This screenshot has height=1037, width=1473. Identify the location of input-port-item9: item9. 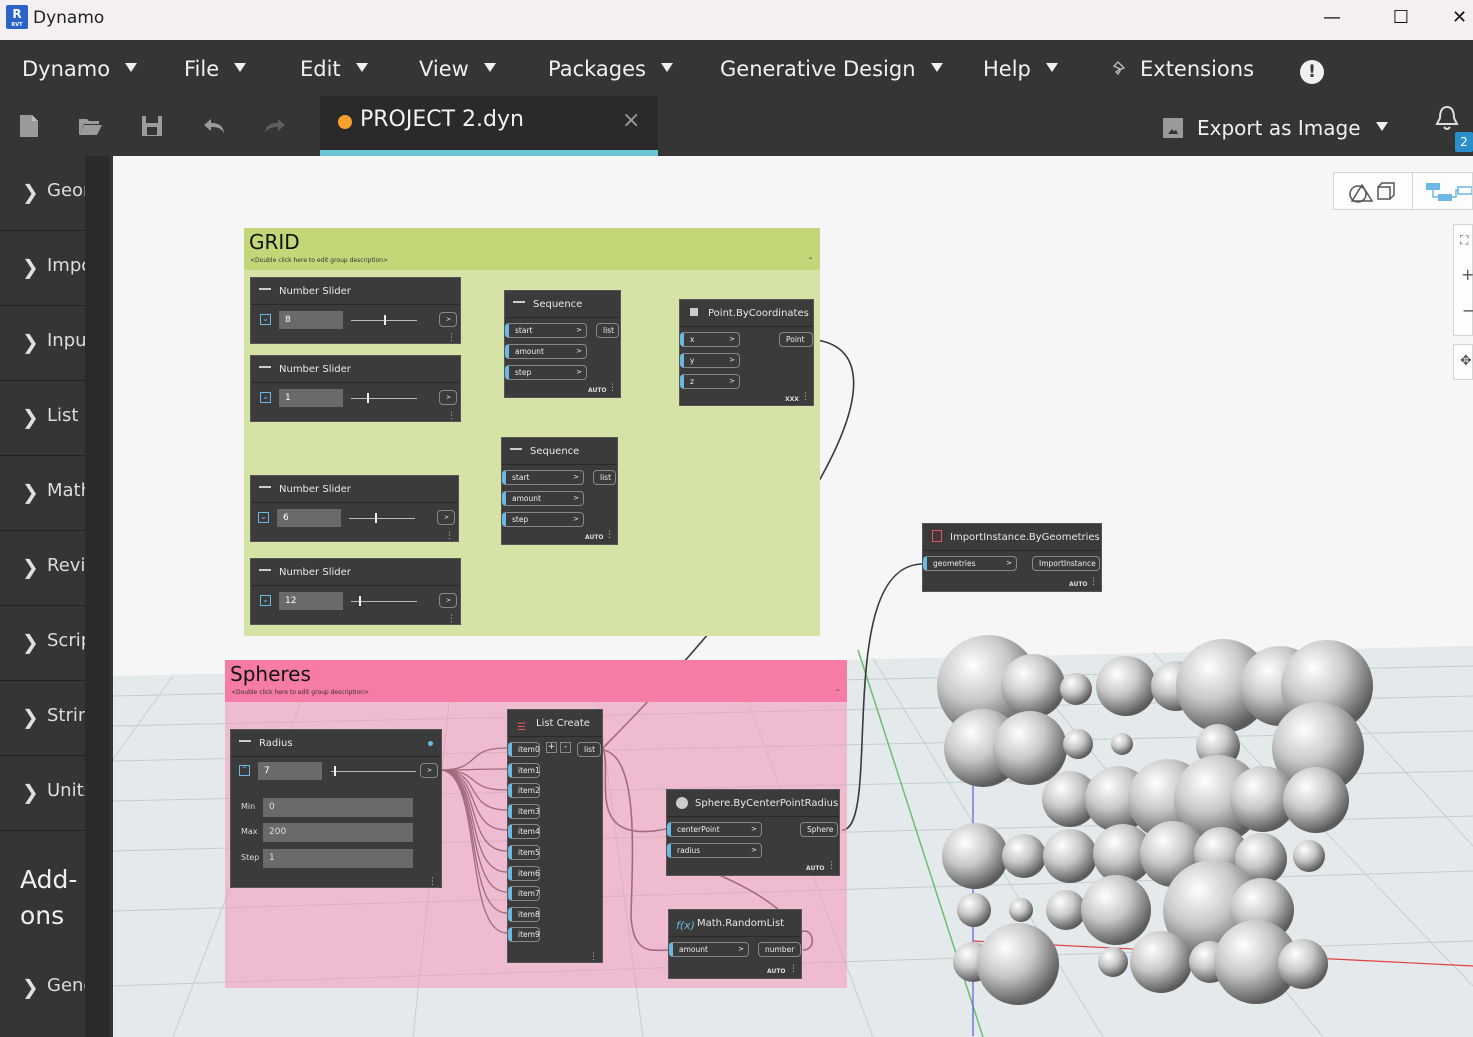
(524, 934).